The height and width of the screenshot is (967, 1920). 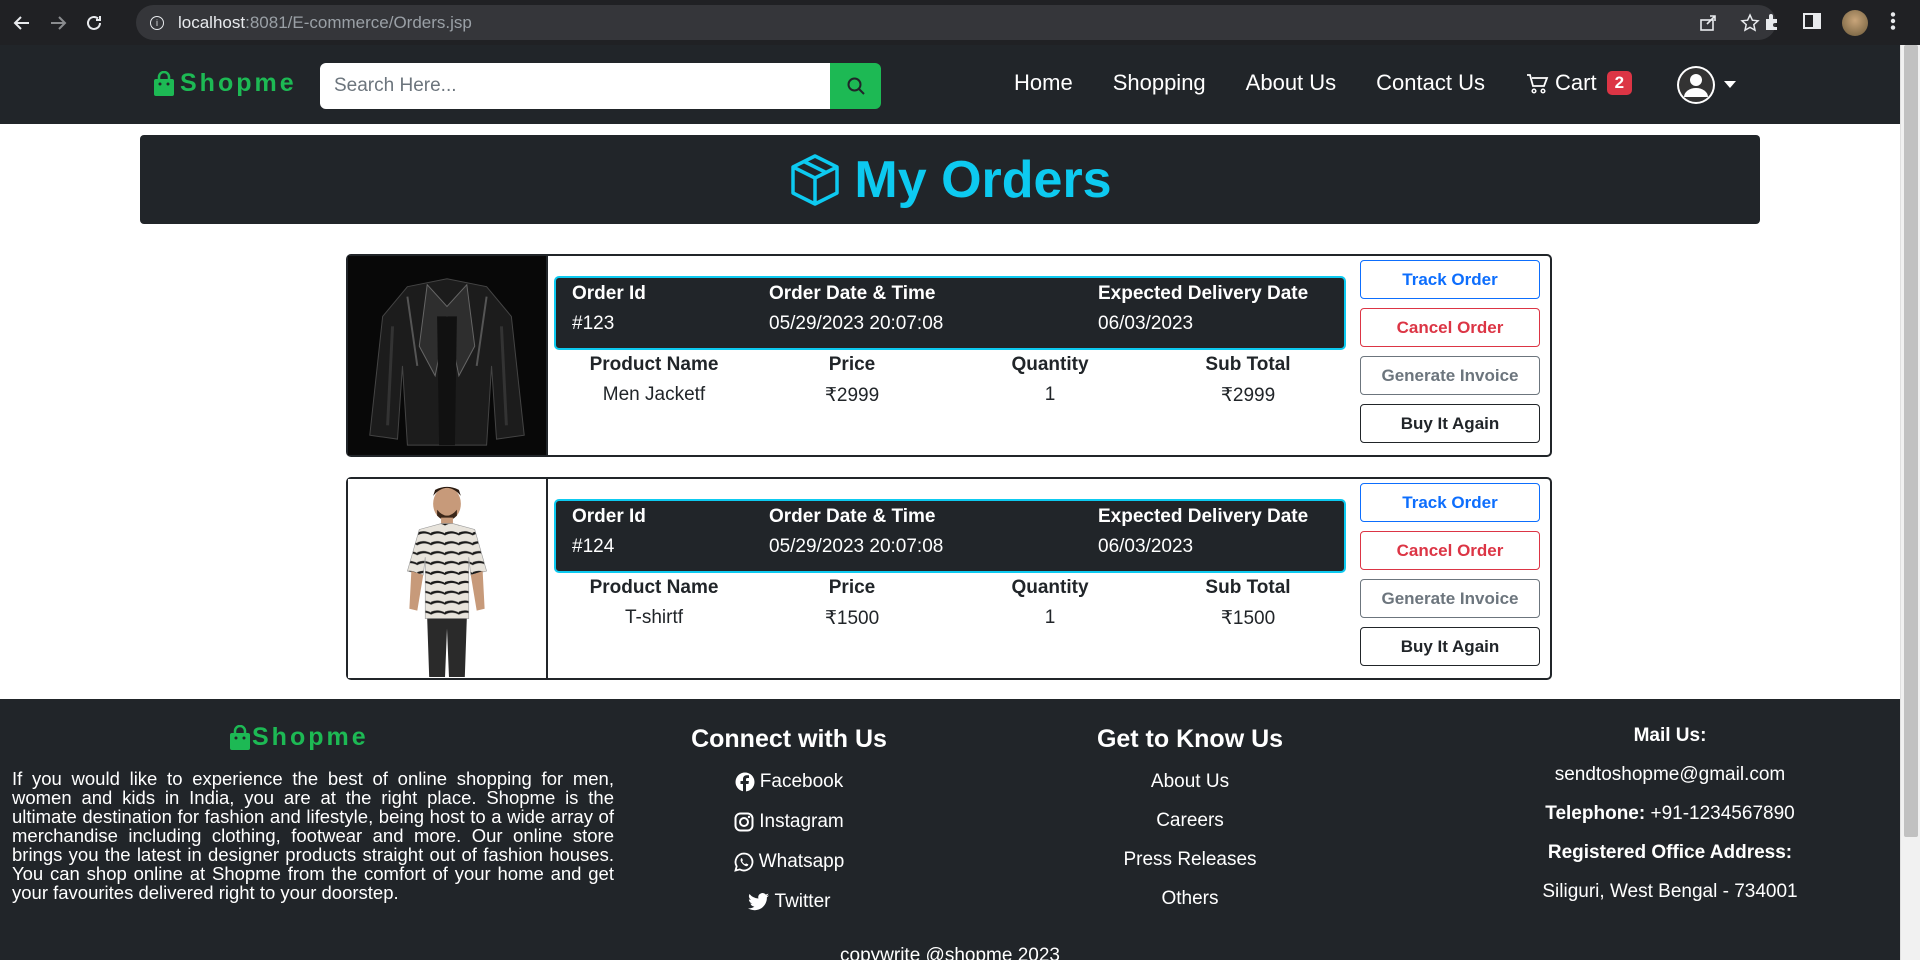 I want to click on main-menu: Home Shopping About Us Contact Us Cart 2, so click(x=1343, y=83).